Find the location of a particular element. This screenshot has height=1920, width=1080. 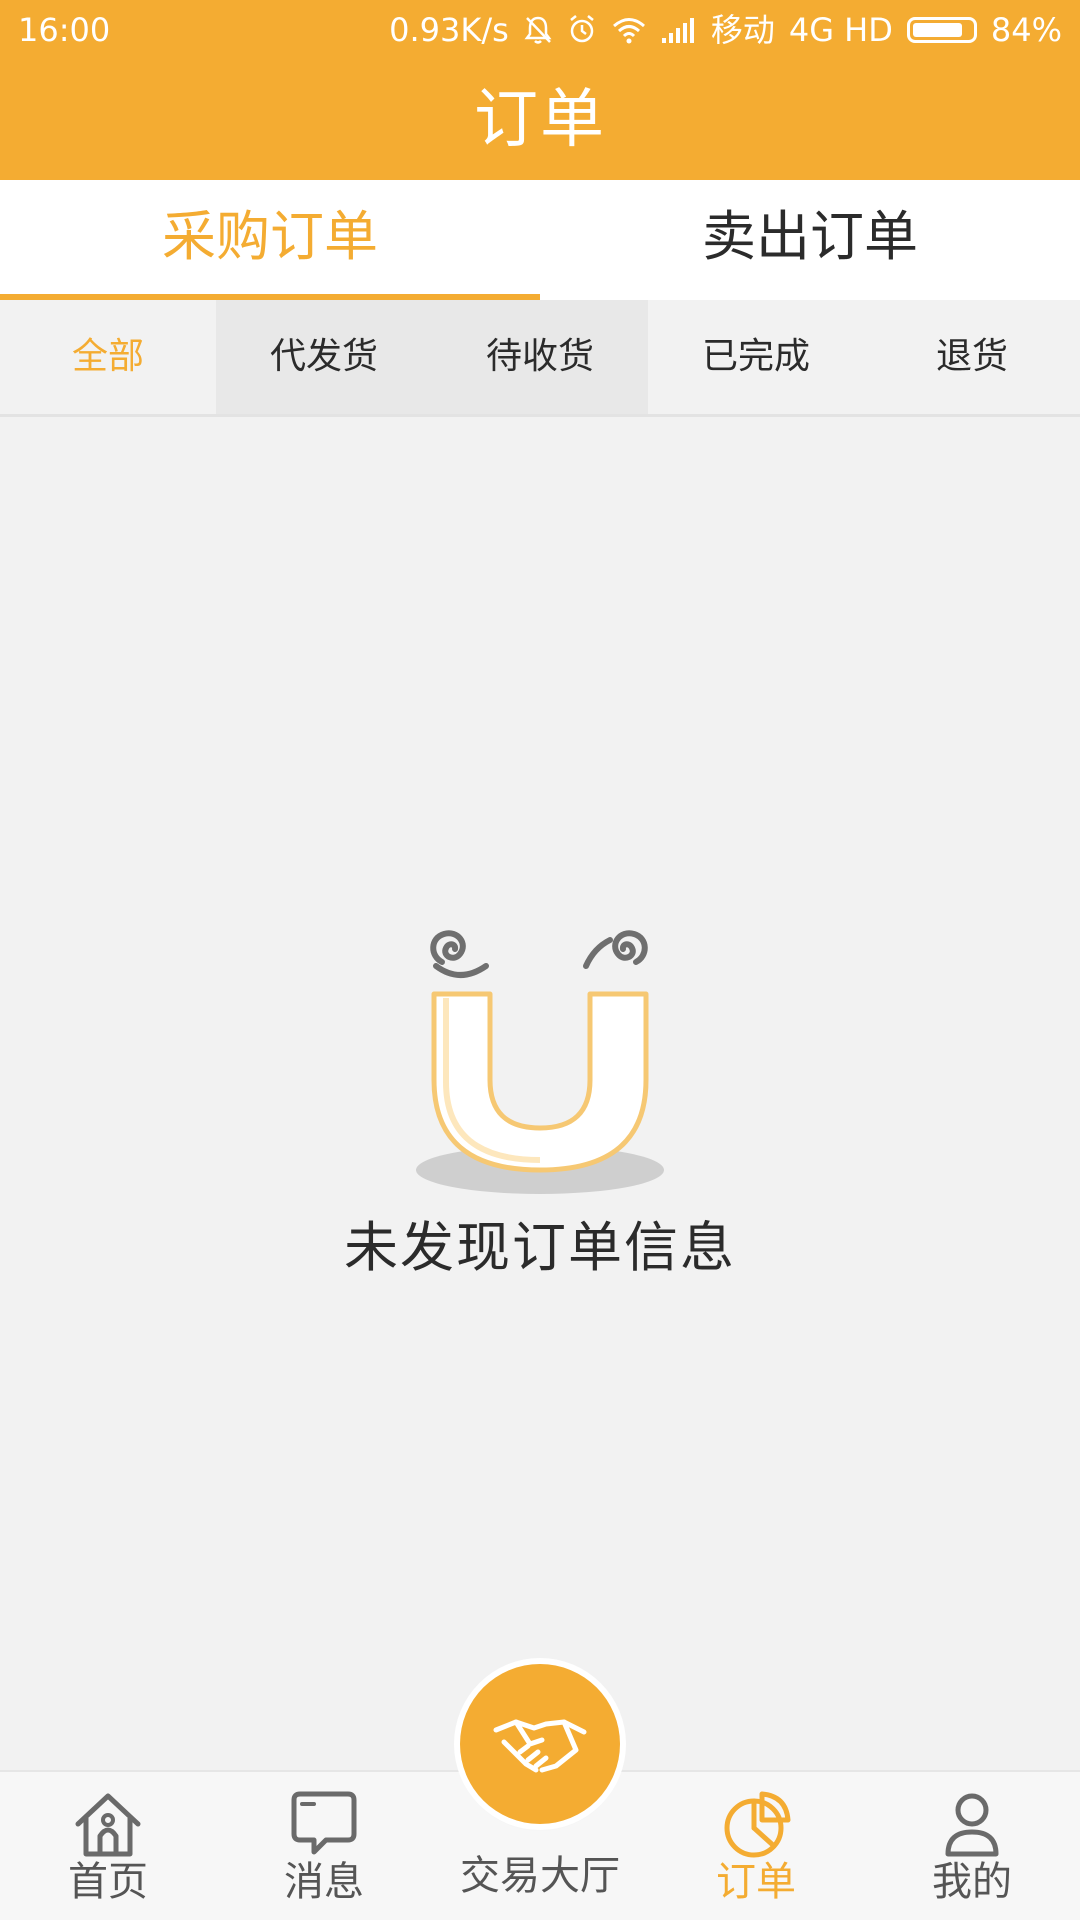

nav-label-profile: 我的 is located at coordinates (972, 1882).